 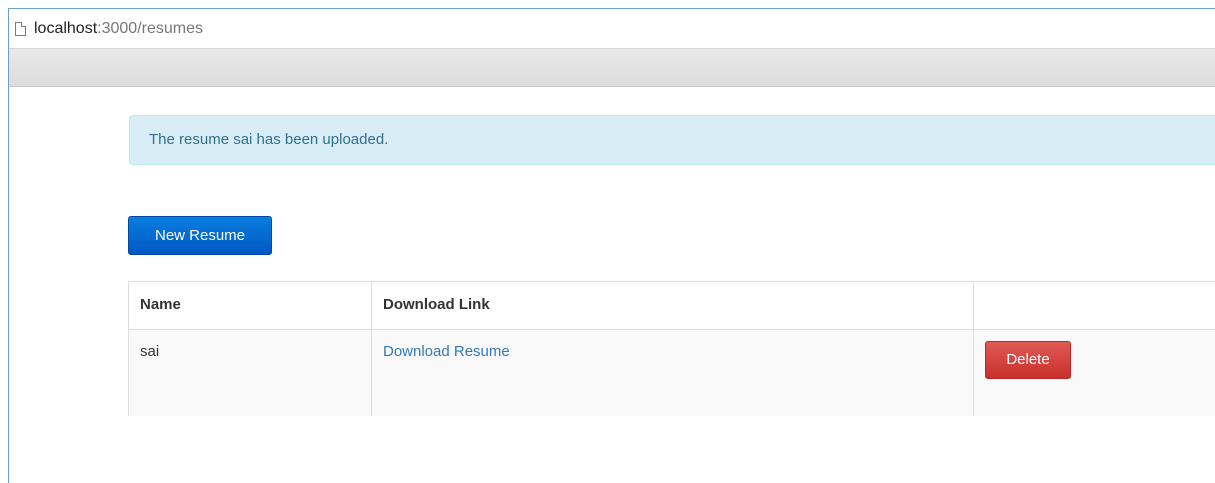 I want to click on cell-actions: Delete, so click(x=1094, y=373).